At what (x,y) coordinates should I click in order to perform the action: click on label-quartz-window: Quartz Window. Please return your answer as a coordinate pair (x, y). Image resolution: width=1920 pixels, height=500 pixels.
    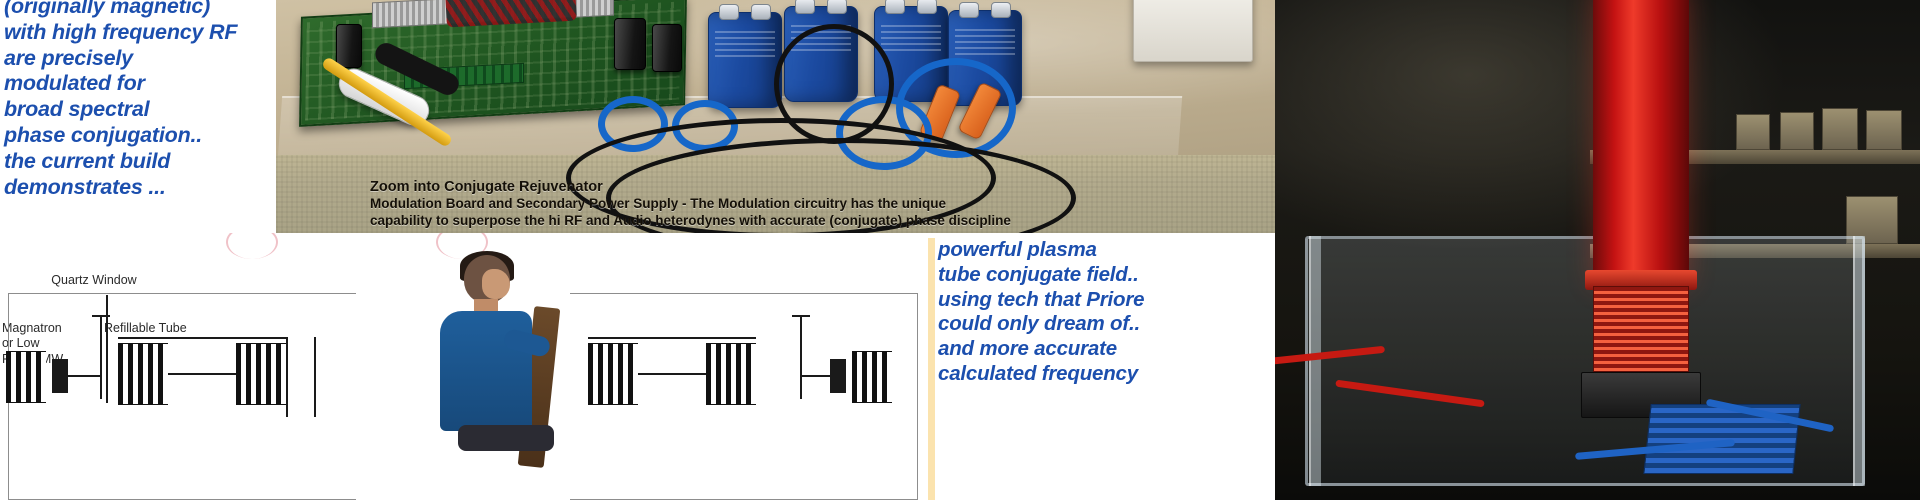
    Looking at the image, I should click on (94, 280).